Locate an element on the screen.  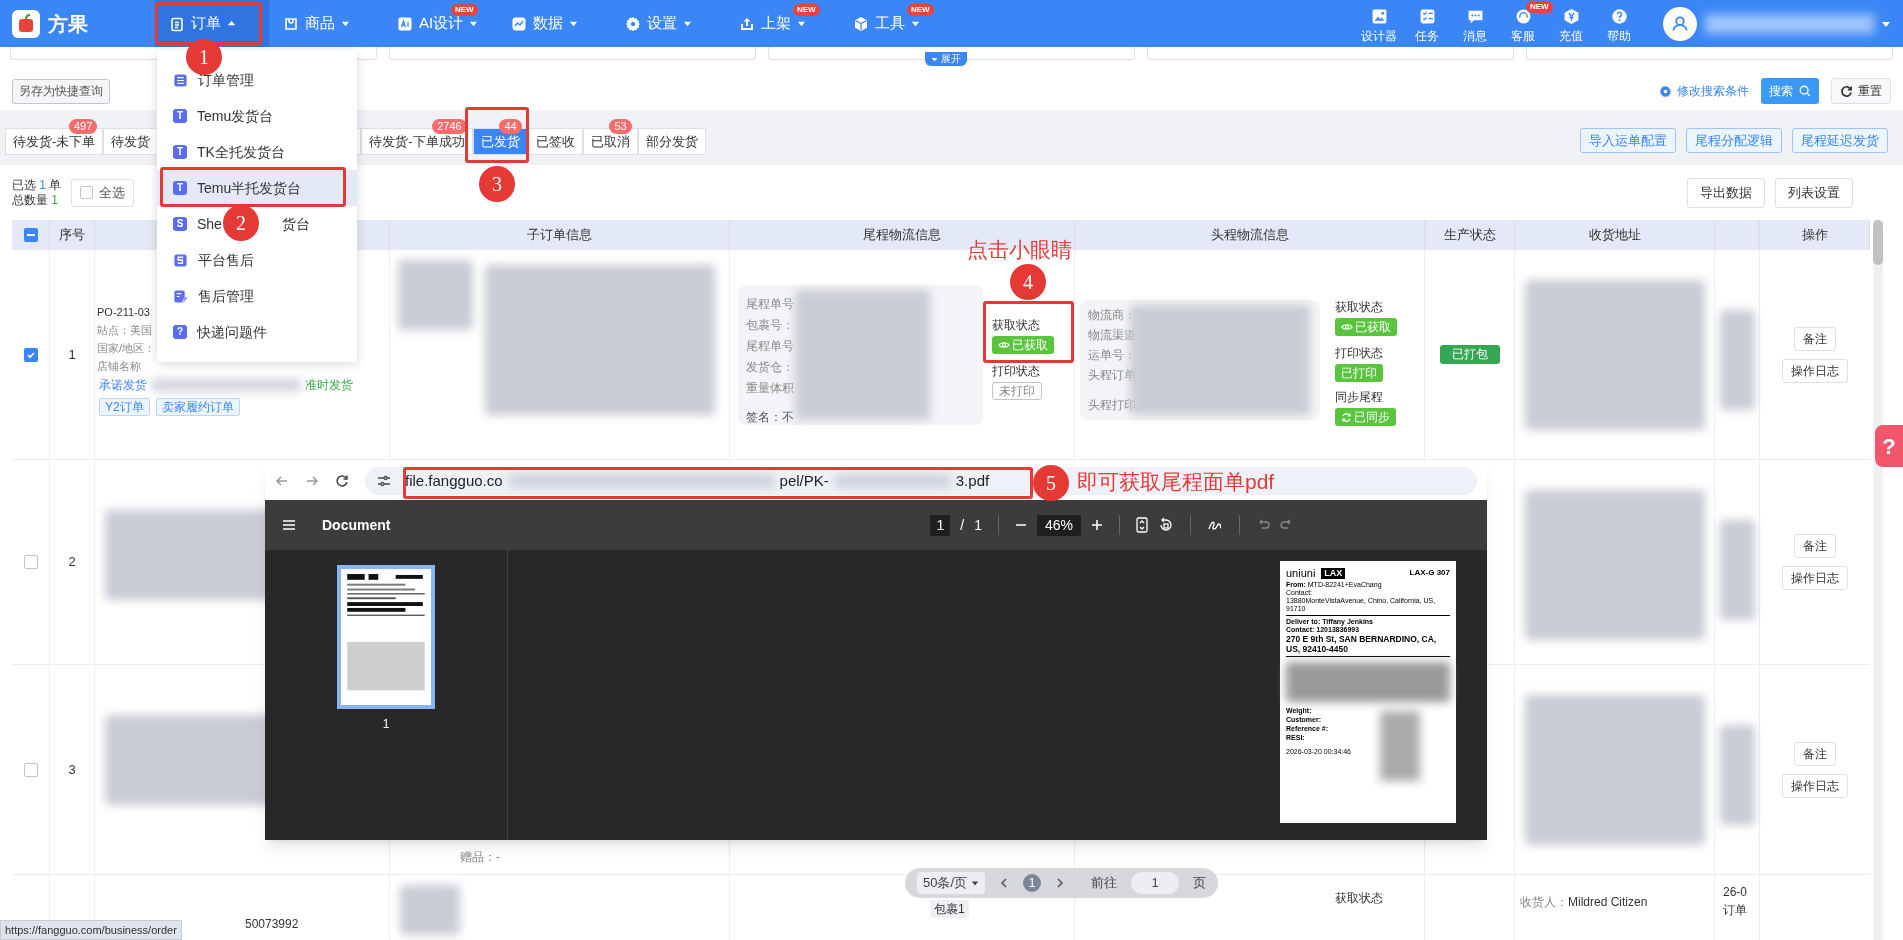
expand-button: 展开 is located at coordinates (946, 59).